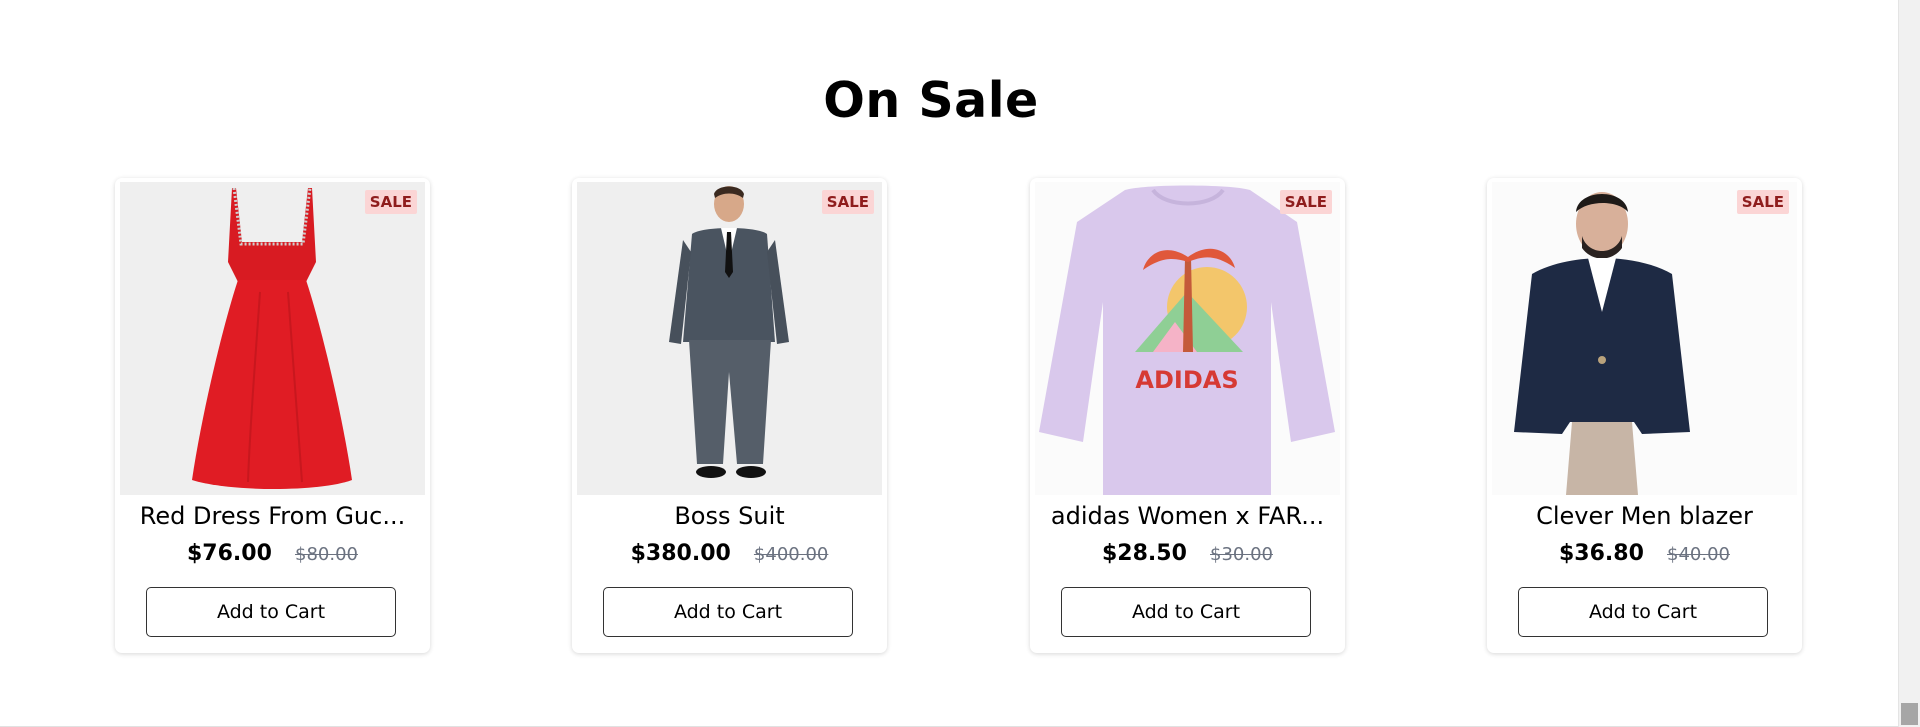  Describe the element at coordinates (680, 553) in the screenshot. I see `sale-price: $380.00` at that location.